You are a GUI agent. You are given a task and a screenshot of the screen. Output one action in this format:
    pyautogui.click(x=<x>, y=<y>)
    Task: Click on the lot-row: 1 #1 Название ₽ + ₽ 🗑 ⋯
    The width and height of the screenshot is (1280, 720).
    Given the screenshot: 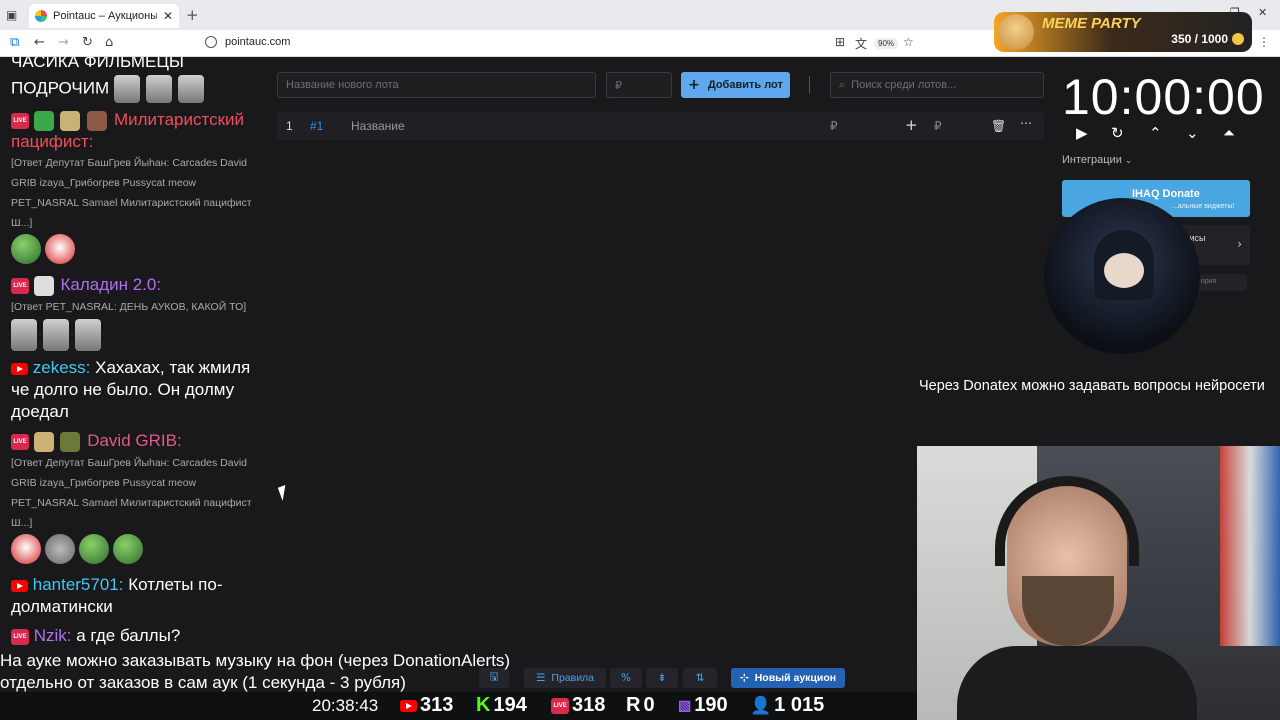 What is the action you would take?
    pyautogui.click(x=660, y=126)
    